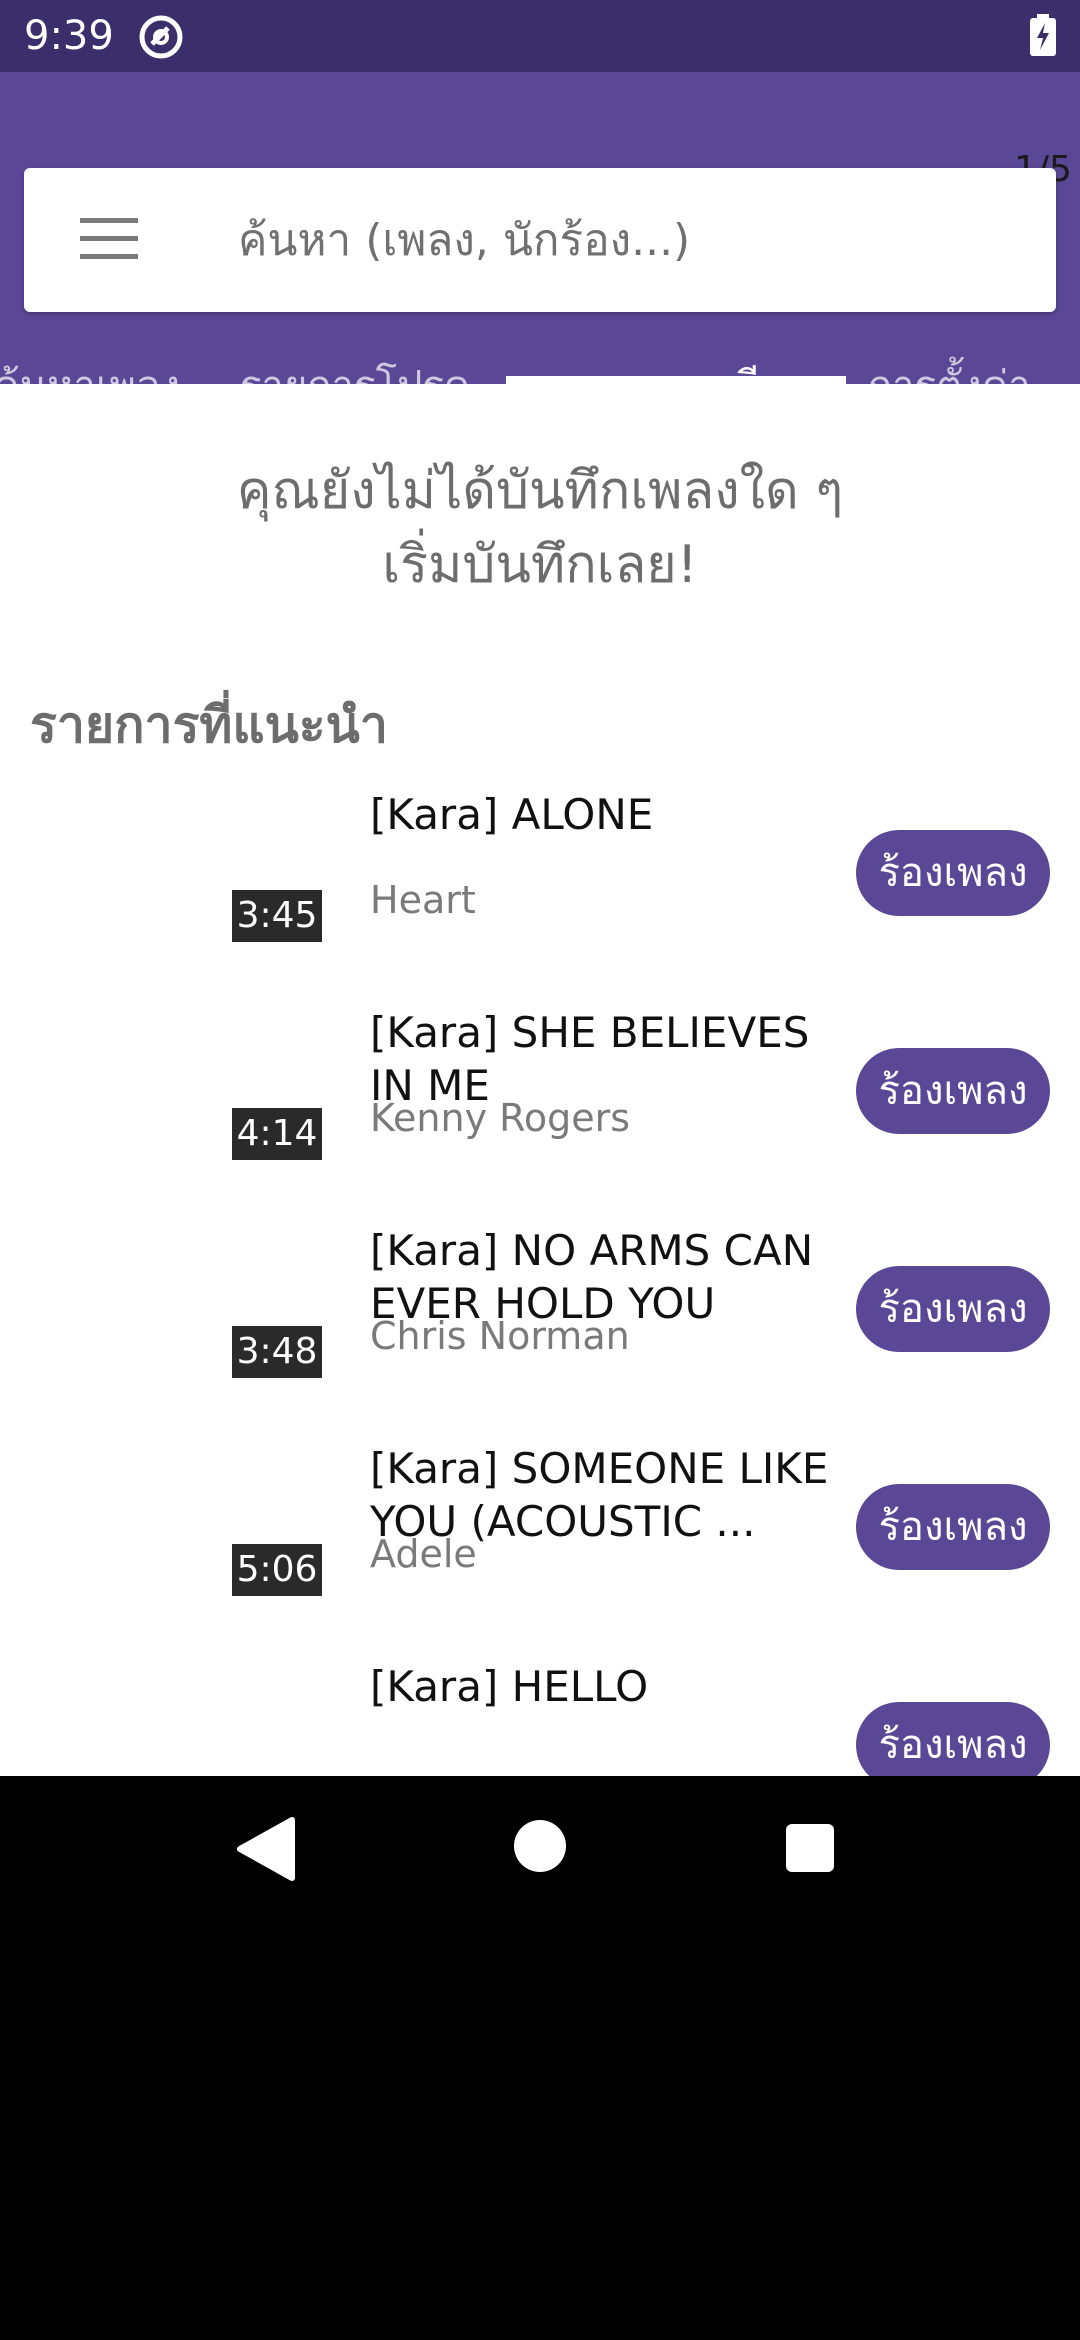 Image resolution: width=1080 pixels, height=2340 pixels. I want to click on song-item: [Kara] HELLO ร้องเพลง, so click(540, 1718).